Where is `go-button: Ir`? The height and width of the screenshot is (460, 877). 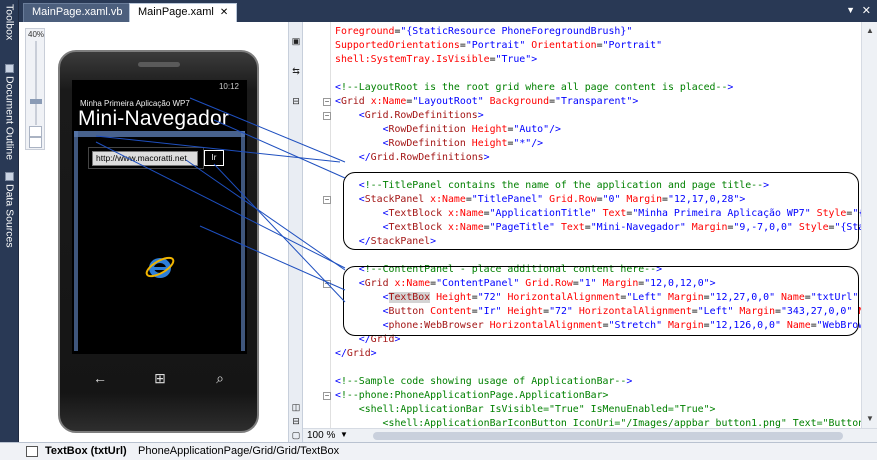
go-button: Ir is located at coordinates (214, 158).